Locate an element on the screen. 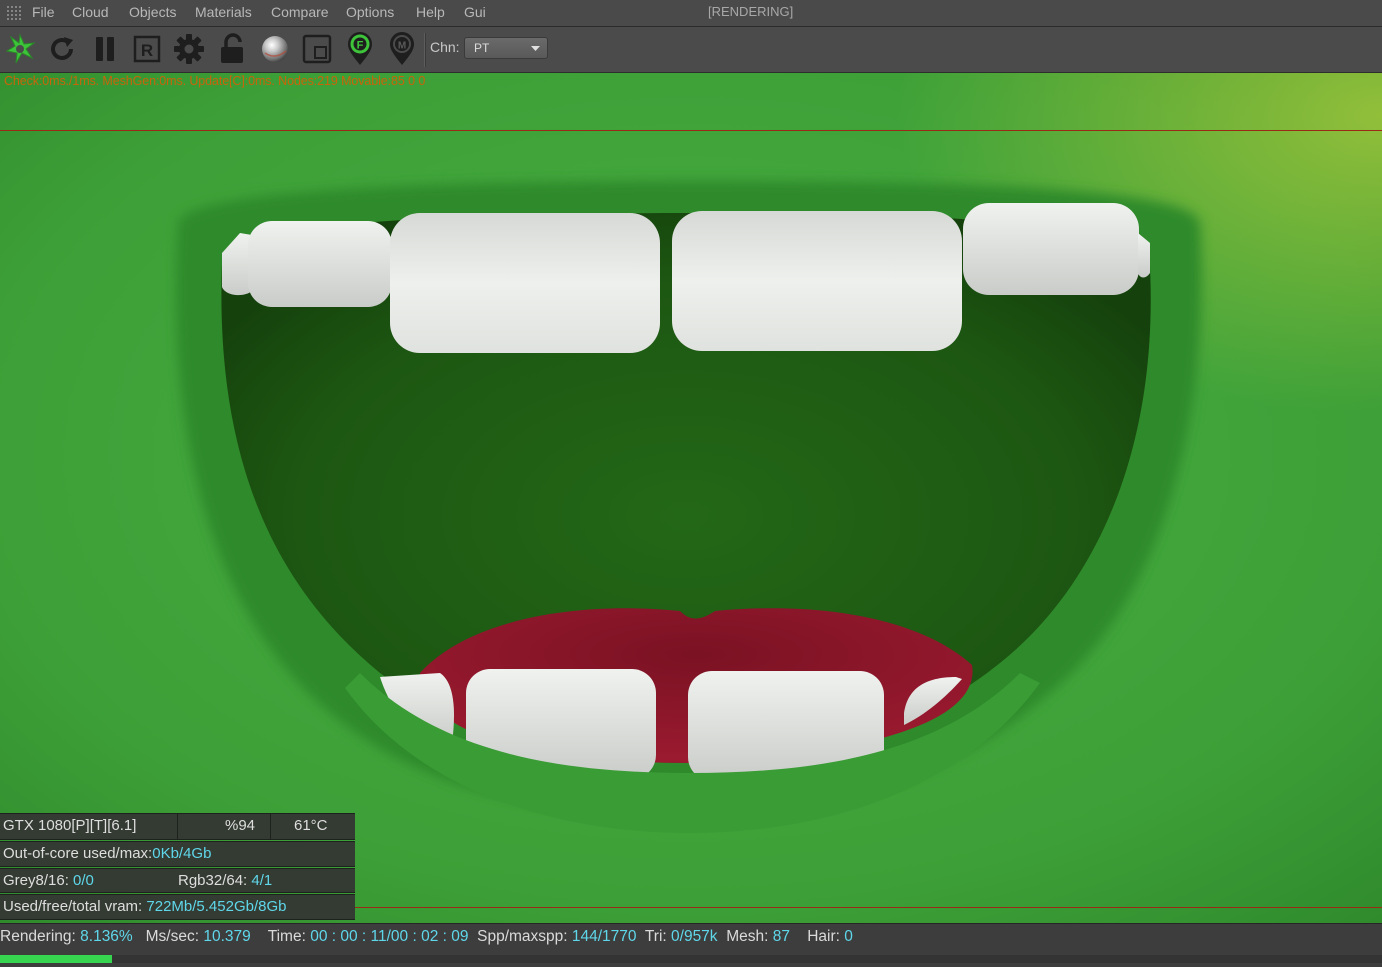 This screenshot has width=1382, height=967. chevron-down-icon is located at coordinates (535, 48).